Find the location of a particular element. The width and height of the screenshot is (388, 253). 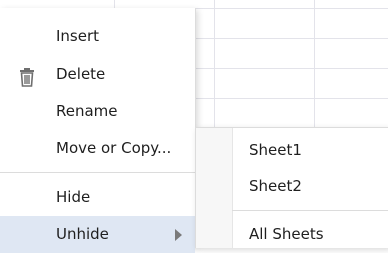

menu-item-rename: Rename is located at coordinates (97, 111).